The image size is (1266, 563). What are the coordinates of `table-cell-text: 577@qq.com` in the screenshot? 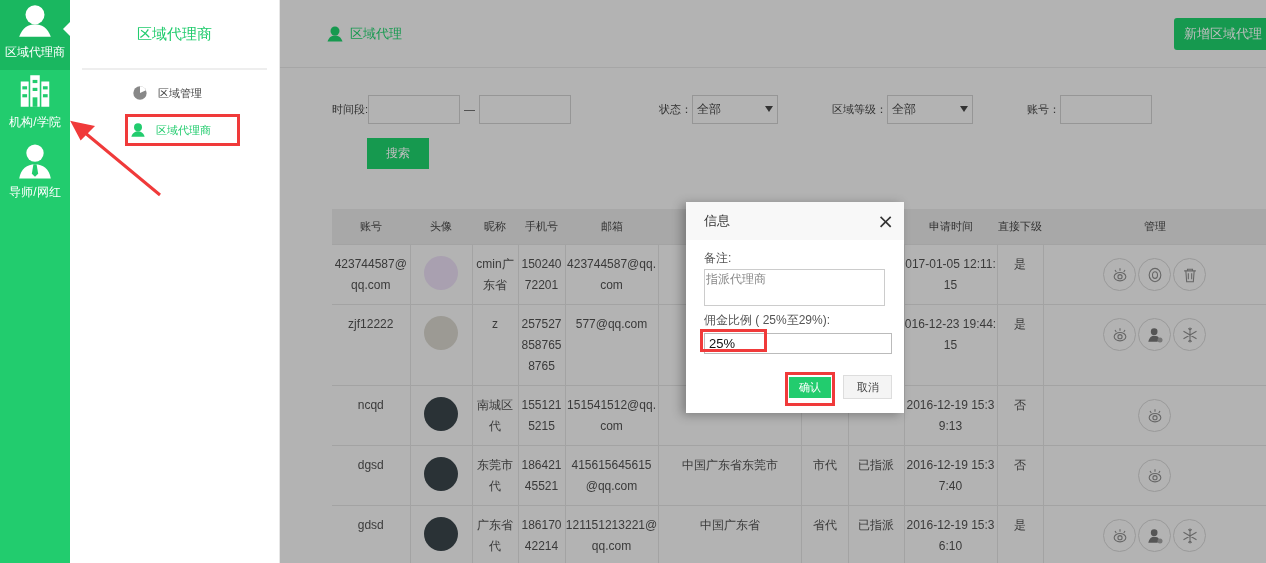 It's located at (611, 324).